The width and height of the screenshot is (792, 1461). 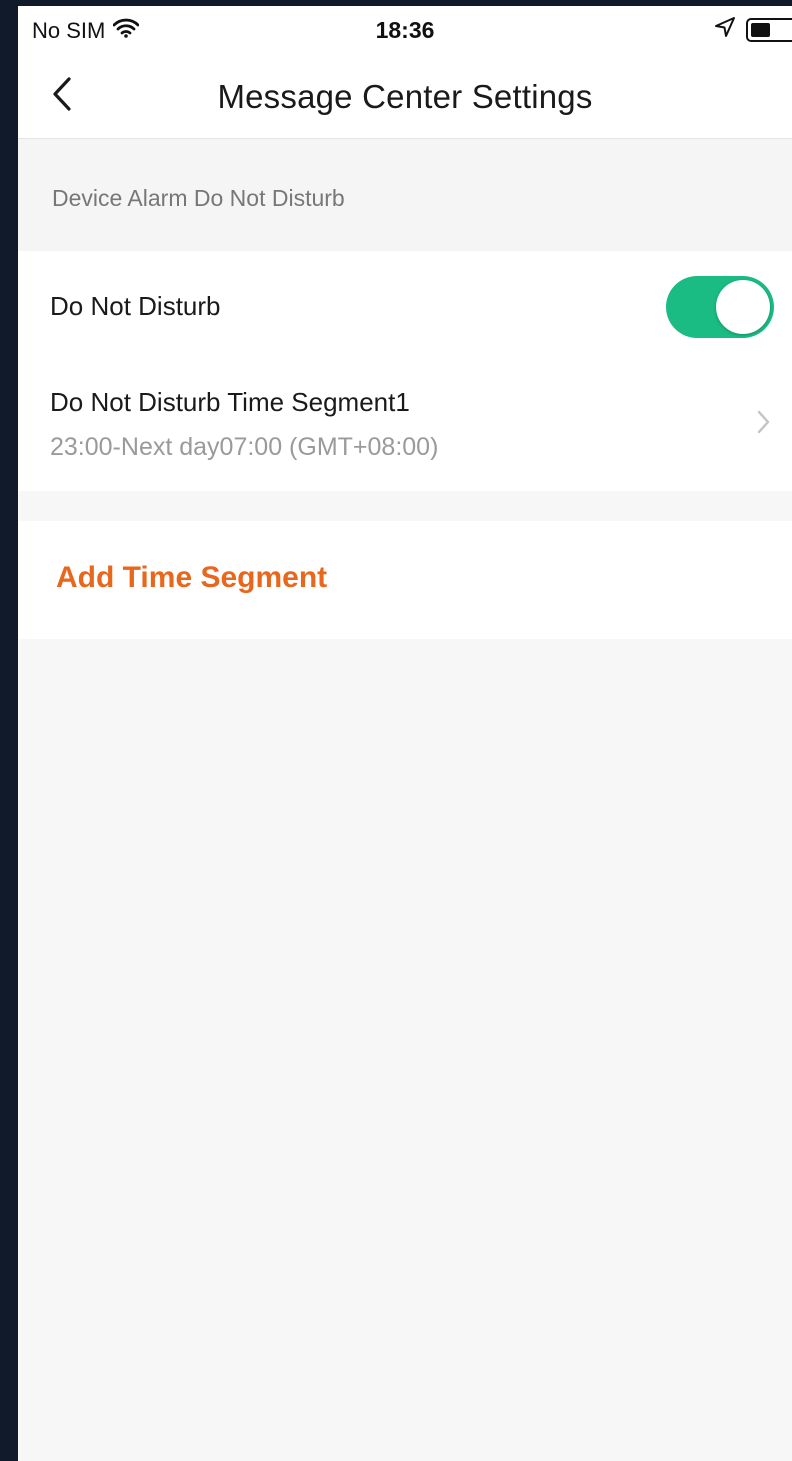 I want to click on toggle-knob, so click(x=743, y=307).